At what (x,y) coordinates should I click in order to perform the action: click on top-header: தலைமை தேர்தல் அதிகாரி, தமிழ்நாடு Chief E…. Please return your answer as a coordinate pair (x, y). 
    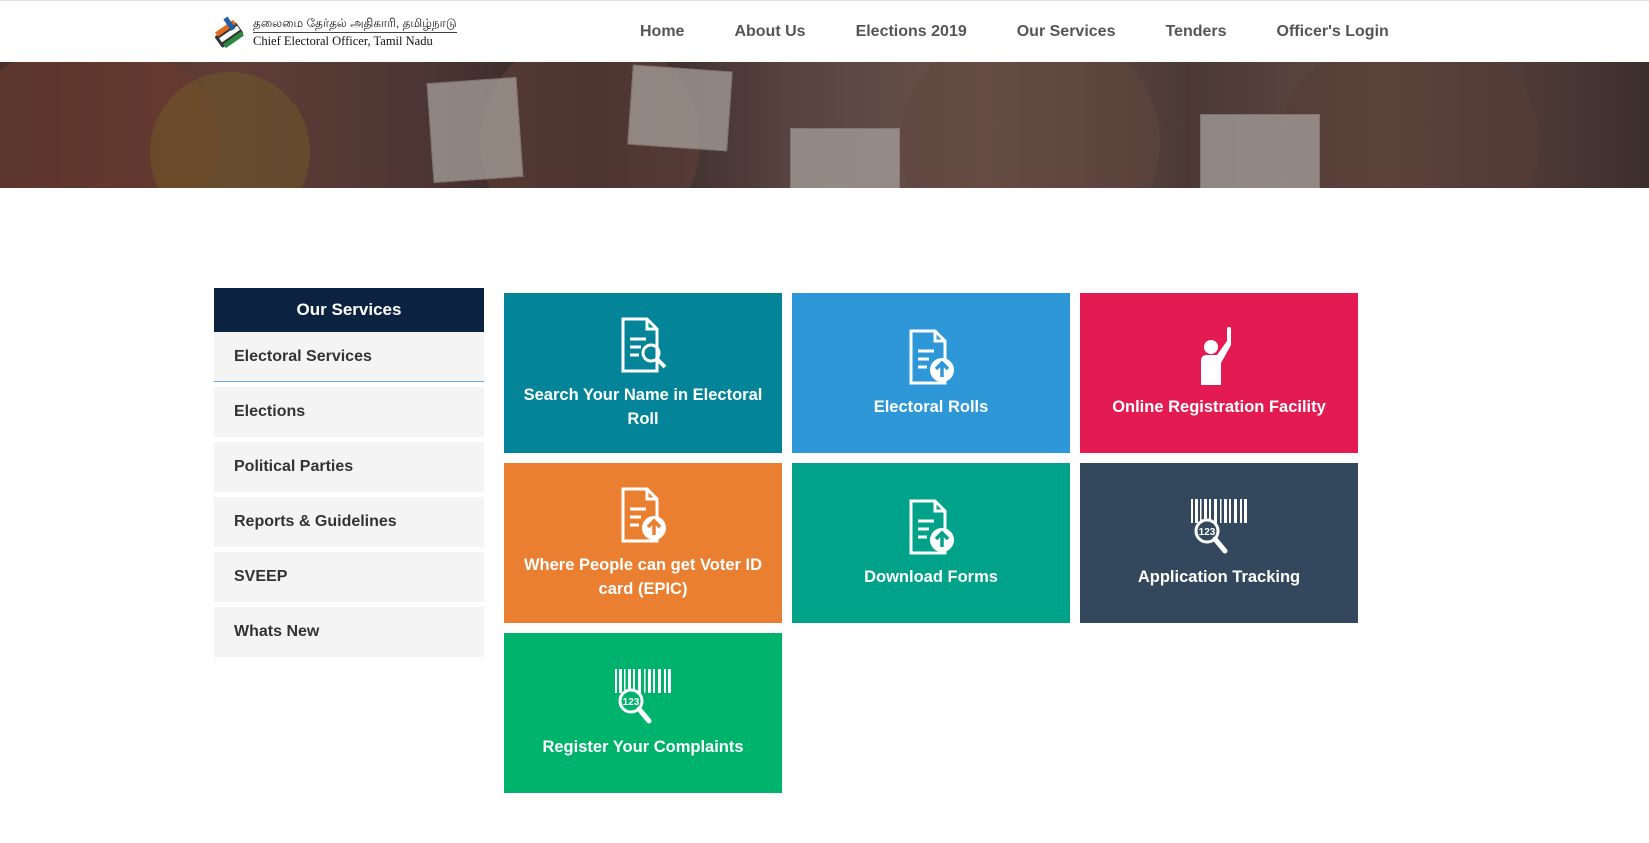
    Looking at the image, I should click on (824, 31).